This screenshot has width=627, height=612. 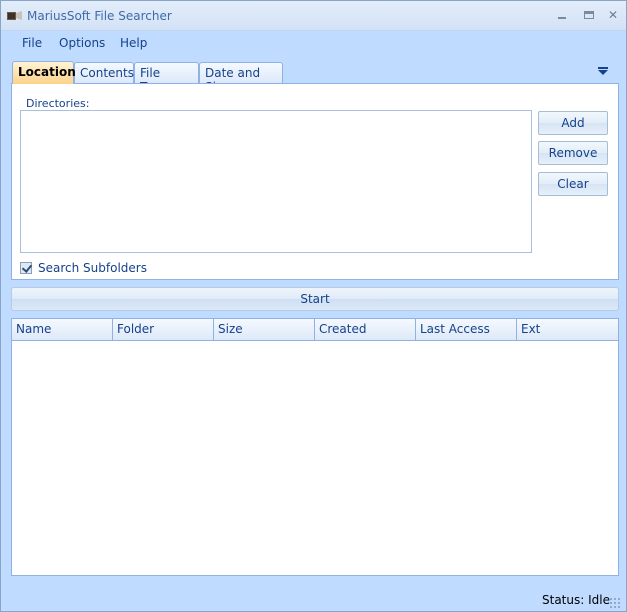 I want to click on column-header-ext: Ext, so click(x=567, y=330).